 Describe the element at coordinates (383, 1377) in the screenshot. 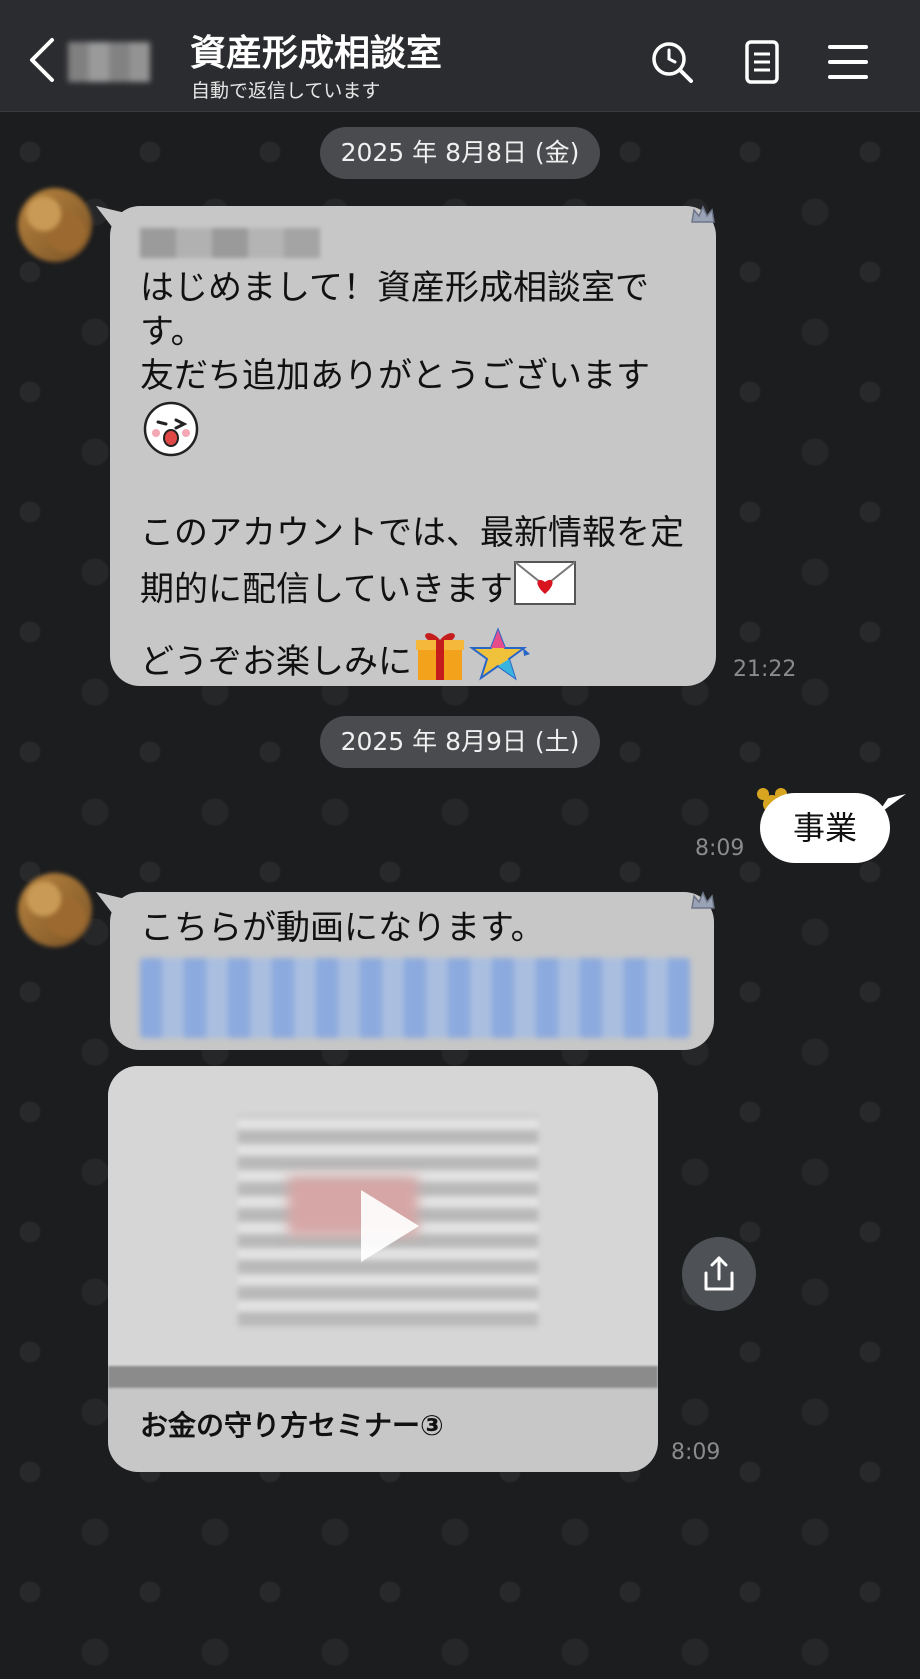

I see `video-progress-bar` at that location.